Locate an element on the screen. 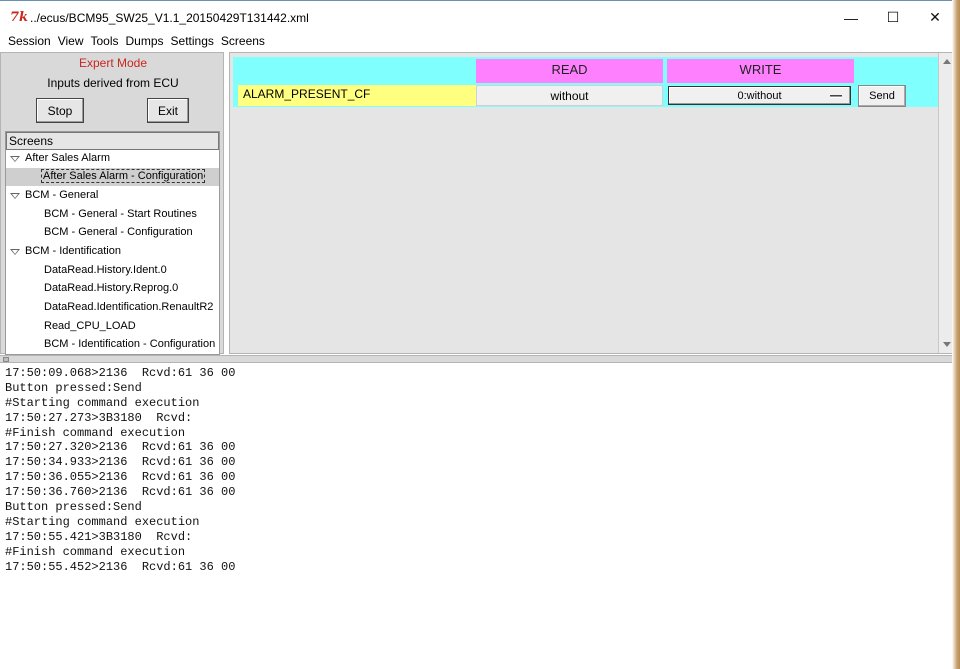 Image resolution: width=960 pixels, height=669 pixels. close-icon: ✕ is located at coordinates (935, 17).